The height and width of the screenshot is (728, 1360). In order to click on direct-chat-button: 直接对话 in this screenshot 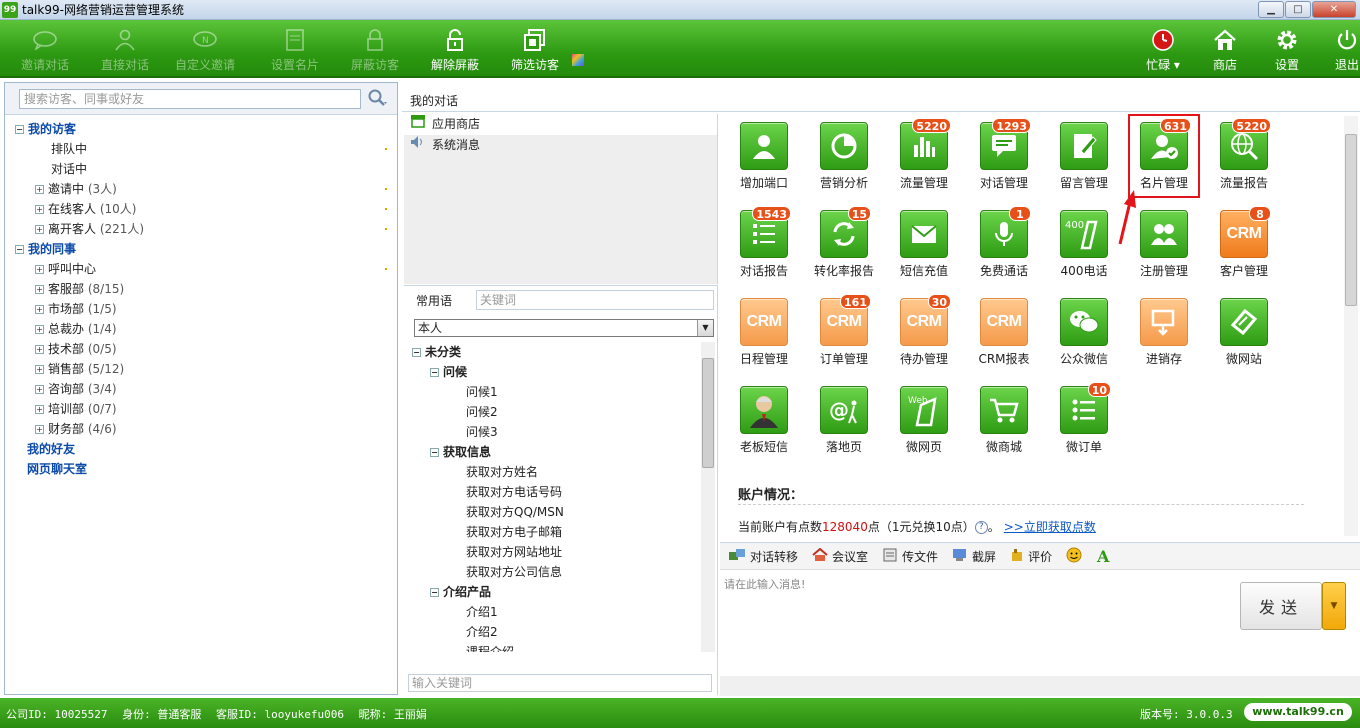, I will do `click(125, 50)`.